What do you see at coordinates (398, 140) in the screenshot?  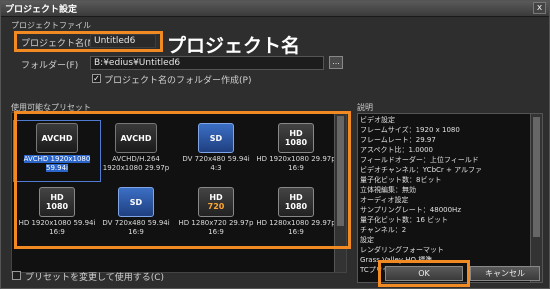 I see `description-line: フレームレート：29.97` at bounding box center [398, 140].